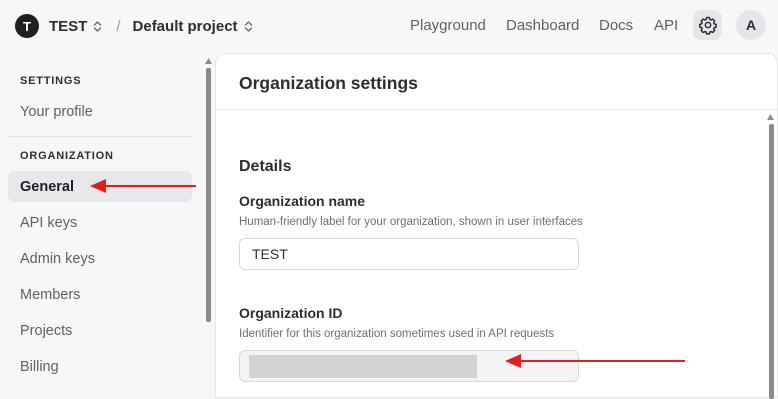 The height and width of the screenshot is (399, 778). Describe the element at coordinates (616, 25) in the screenshot. I see `nav-docs: Docs` at that location.